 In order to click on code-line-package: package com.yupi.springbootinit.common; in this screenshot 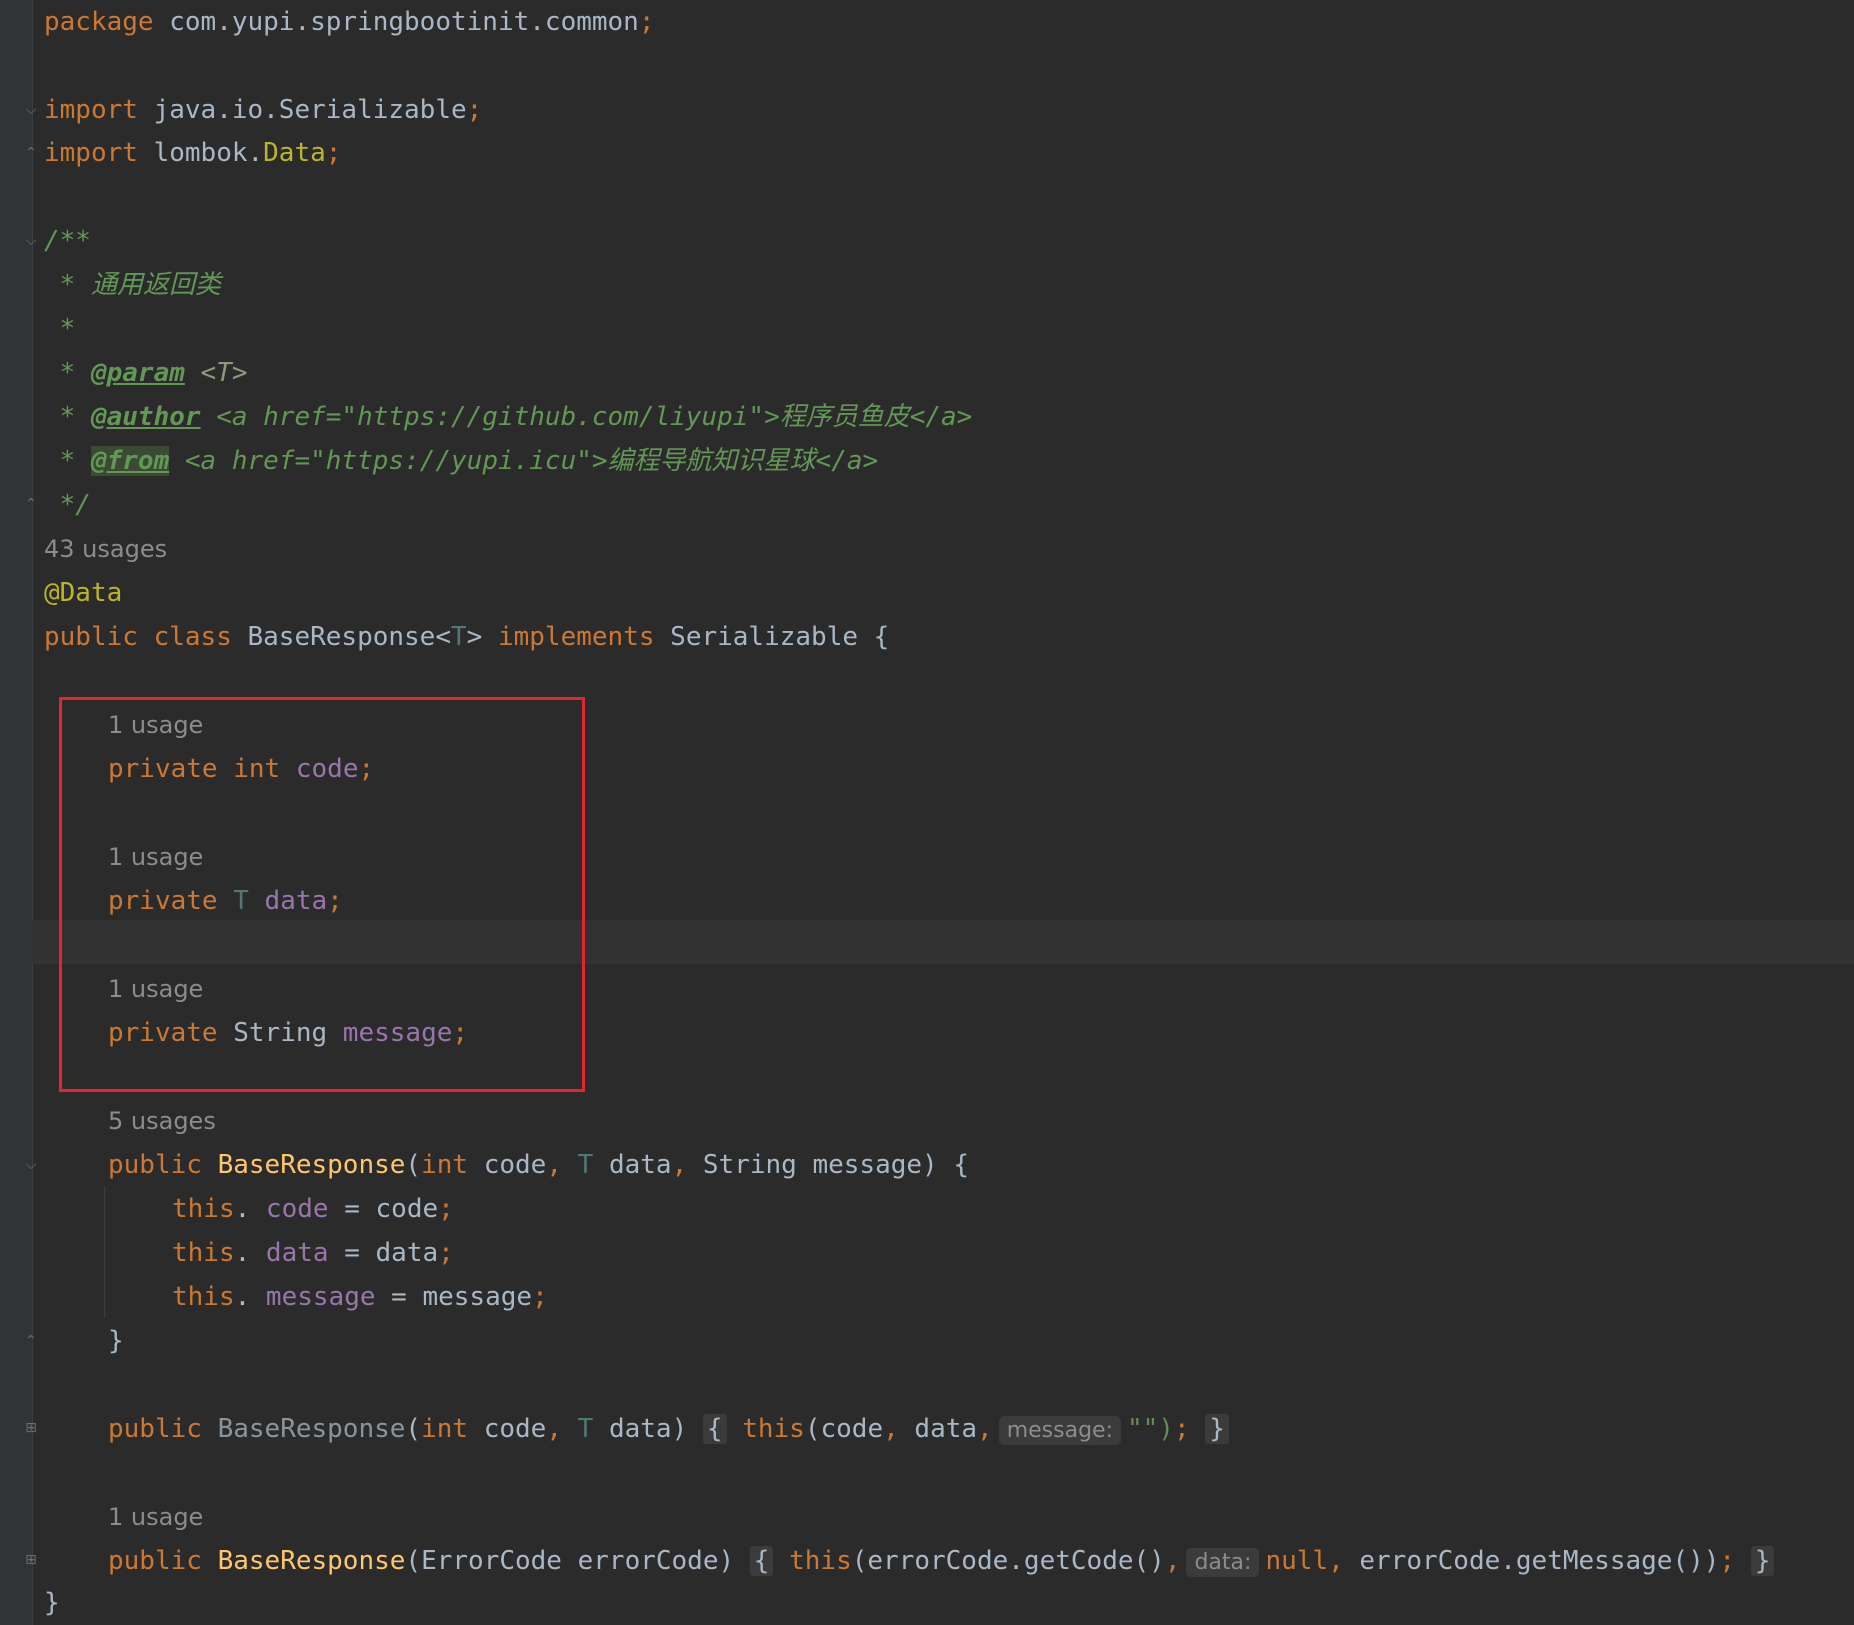, I will do `click(349, 22)`.